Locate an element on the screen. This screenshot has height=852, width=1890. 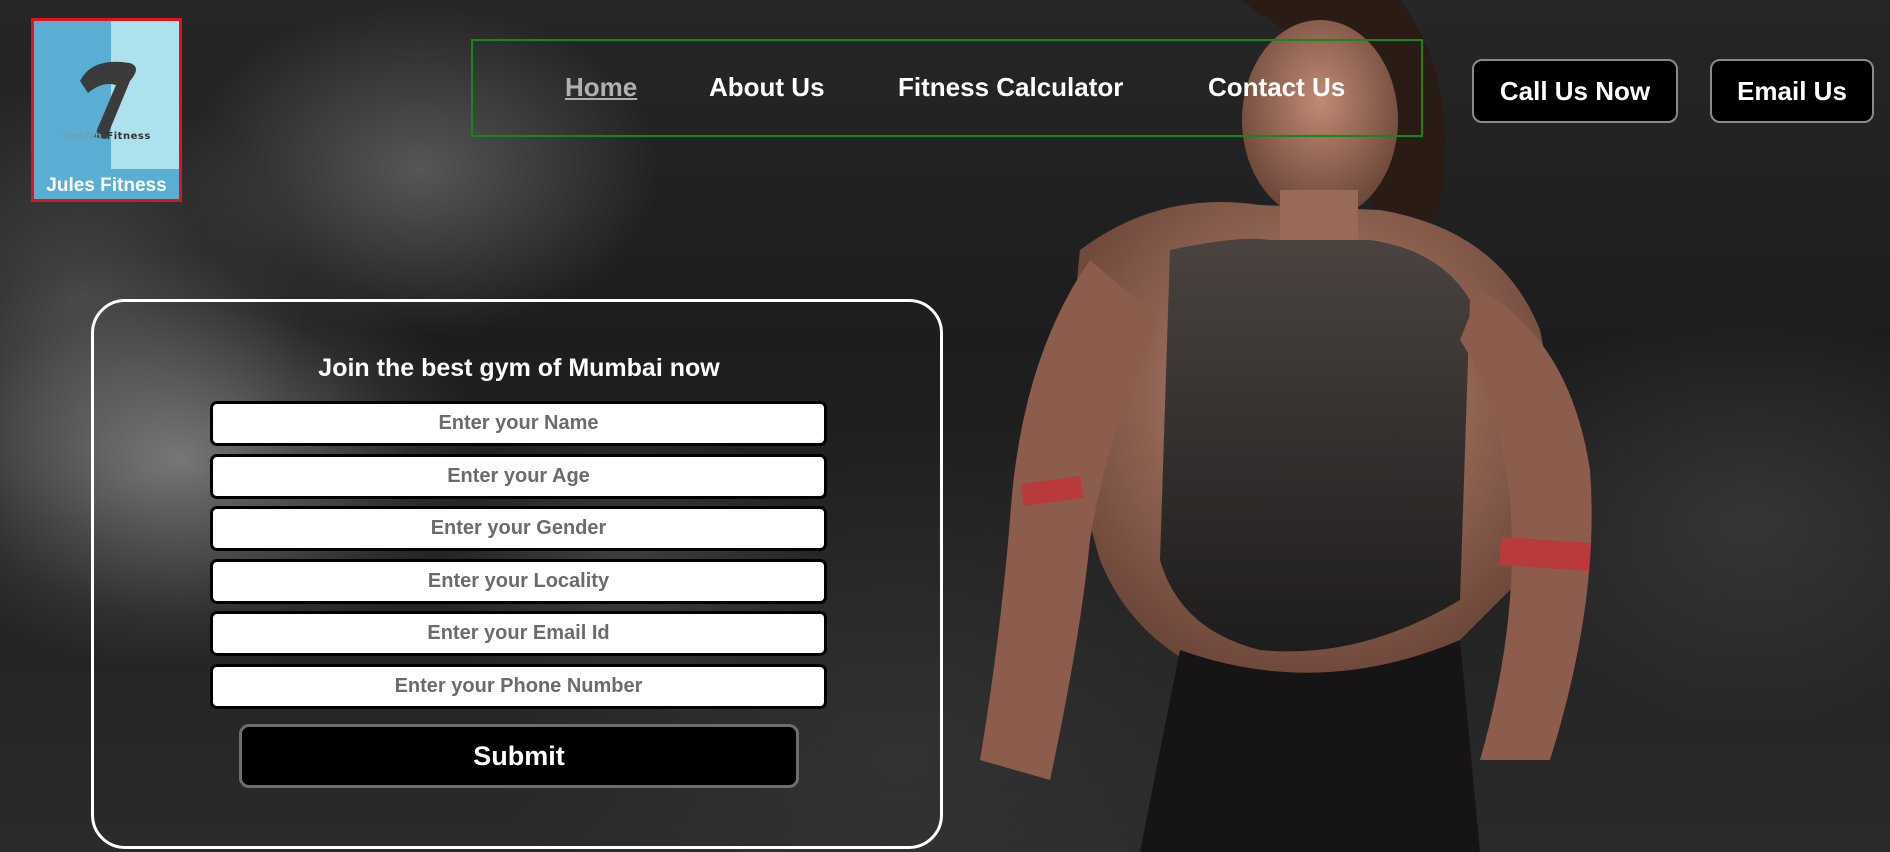
name-field is located at coordinates (518, 423).